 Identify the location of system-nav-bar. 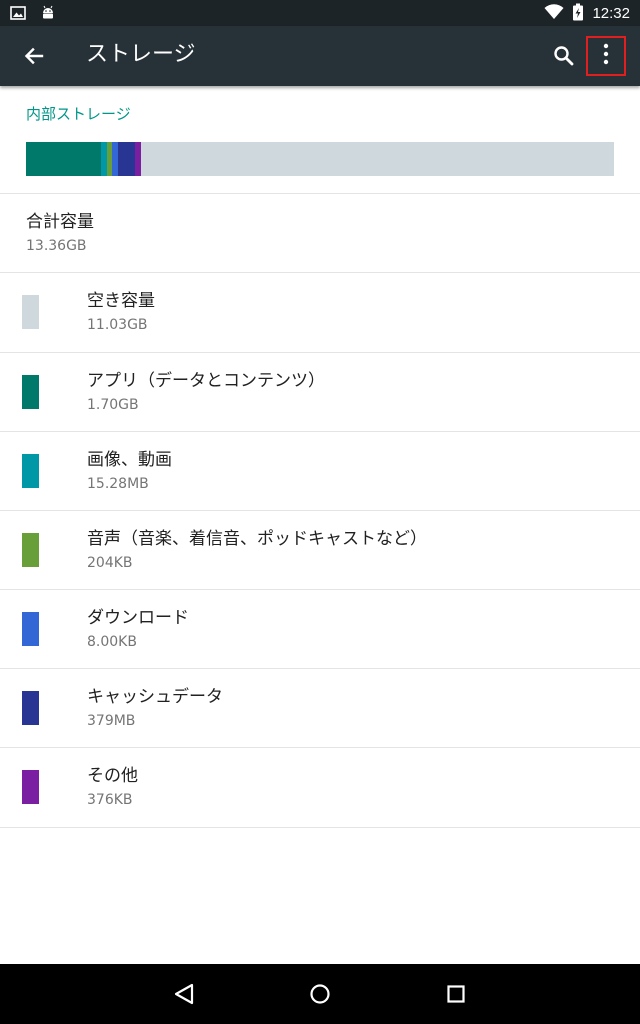
(320, 994).